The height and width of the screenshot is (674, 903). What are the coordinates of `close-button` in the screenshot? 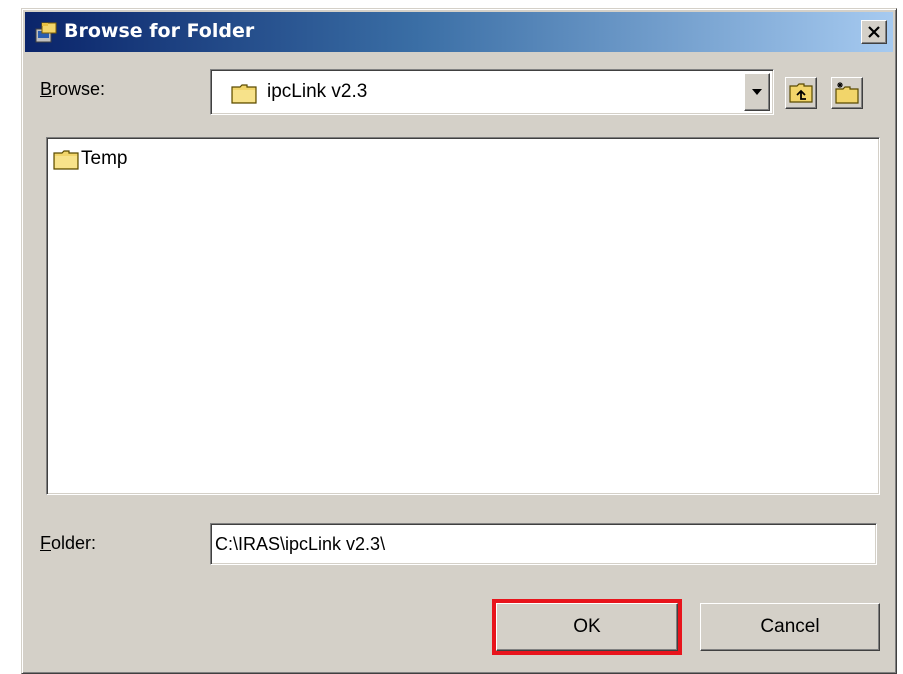 It's located at (874, 32).